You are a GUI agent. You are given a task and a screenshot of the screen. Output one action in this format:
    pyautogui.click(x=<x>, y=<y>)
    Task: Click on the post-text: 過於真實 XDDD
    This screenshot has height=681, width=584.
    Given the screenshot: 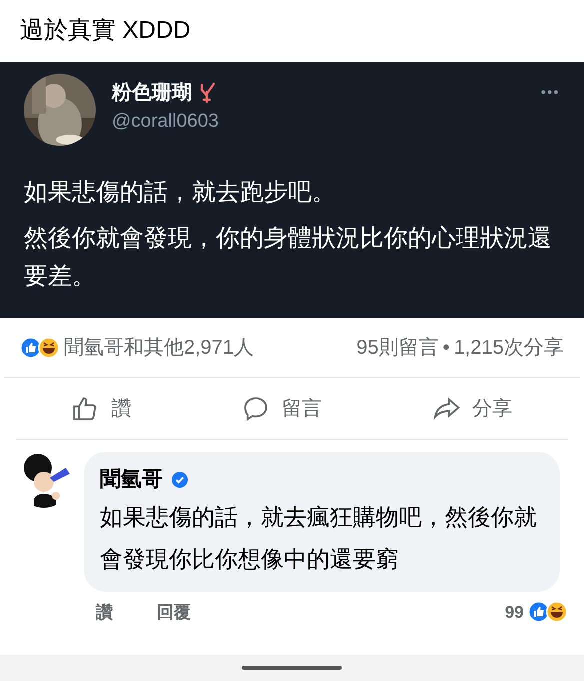 What is the action you would take?
    pyautogui.click(x=105, y=31)
    